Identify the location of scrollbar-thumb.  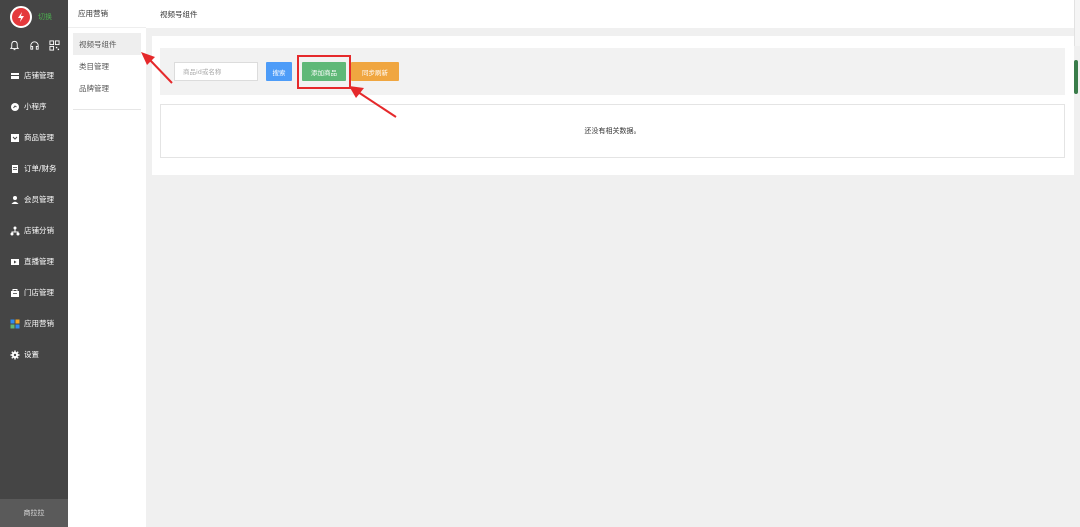
(1076, 77).